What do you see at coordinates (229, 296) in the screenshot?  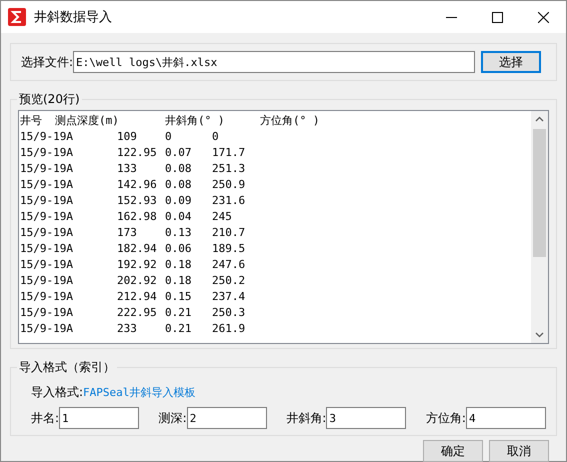 I see `table-cell-text: 237.4` at bounding box center [229, 296].